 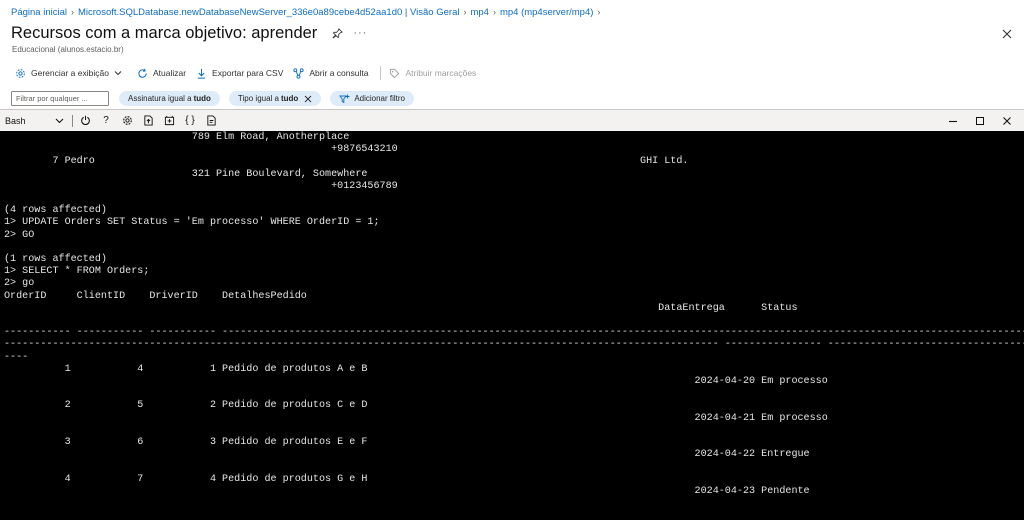 I want to click on terminal-line: 2024-04-23 Pendente, so click(x=407, y=491).